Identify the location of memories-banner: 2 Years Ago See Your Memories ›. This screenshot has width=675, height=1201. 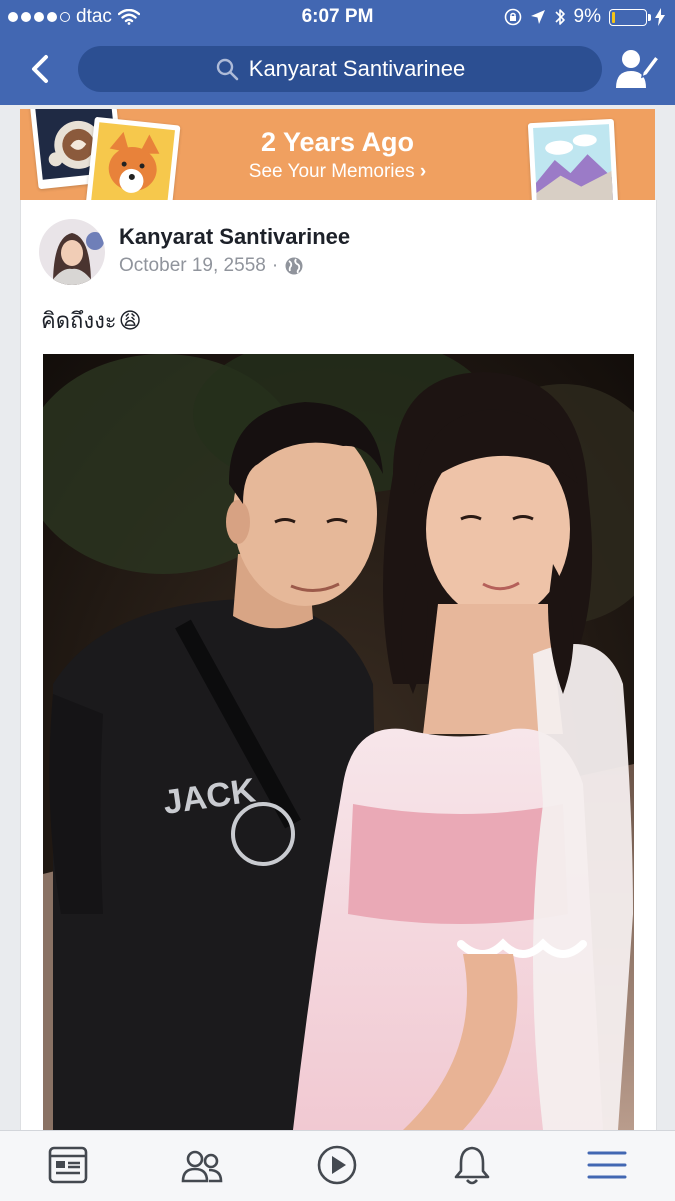
(337, 154).